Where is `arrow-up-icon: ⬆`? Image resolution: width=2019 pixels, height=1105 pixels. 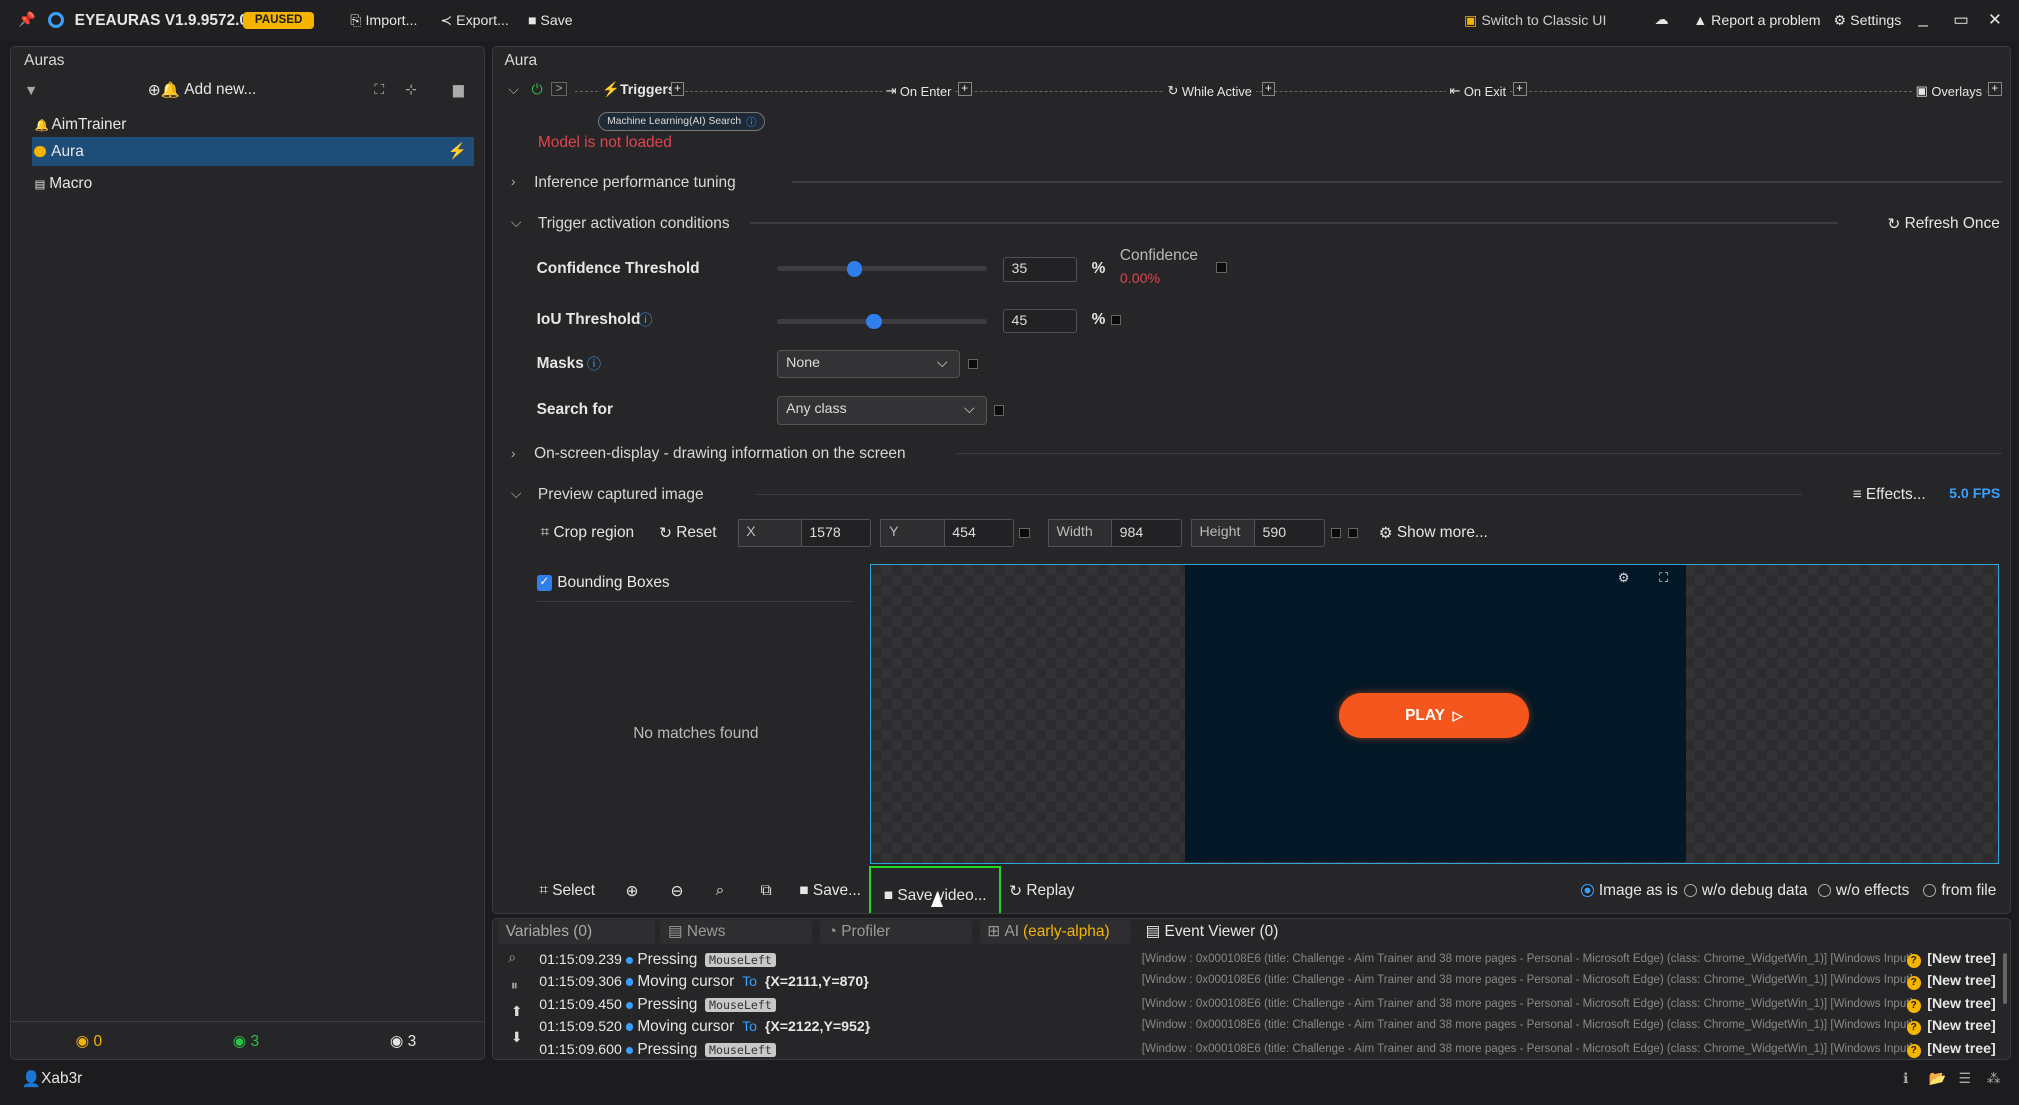 arrow-up-icon: ⬆ is located at coordinates (517, 1012).